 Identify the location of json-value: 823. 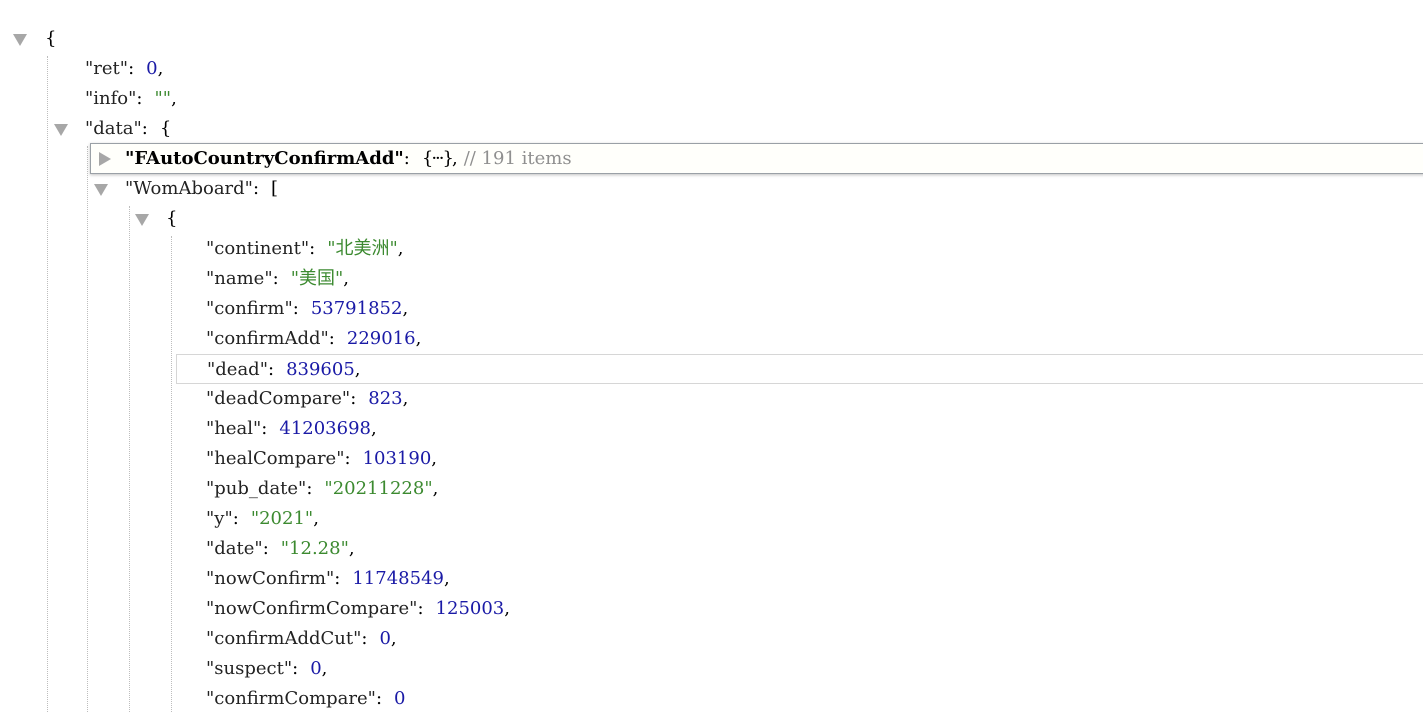
(385, 398).